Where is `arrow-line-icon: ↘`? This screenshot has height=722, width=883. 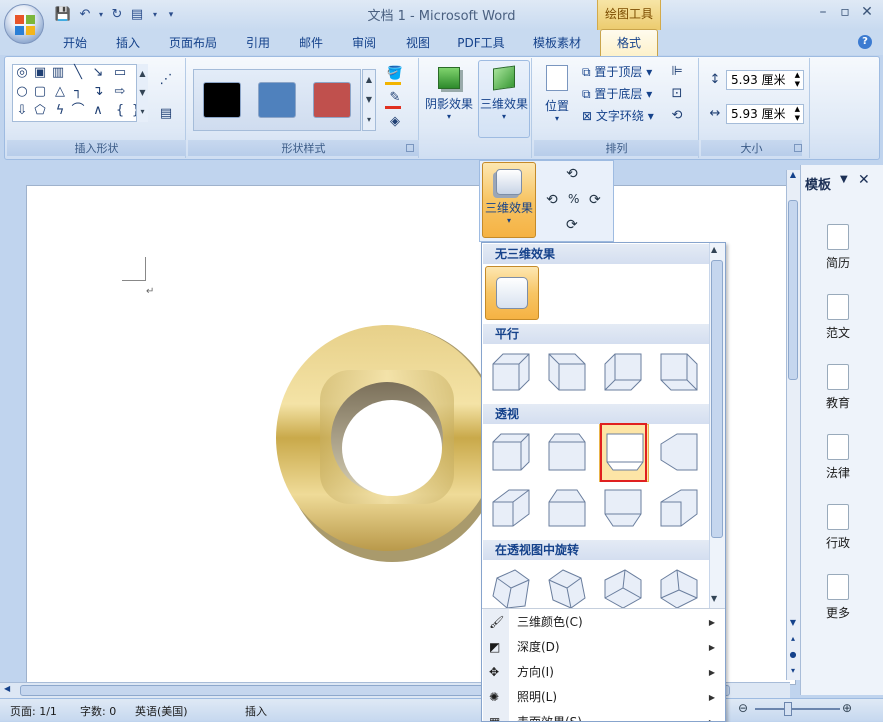 arrow-line-icon: ↘ is located at coordinates (98, 73).